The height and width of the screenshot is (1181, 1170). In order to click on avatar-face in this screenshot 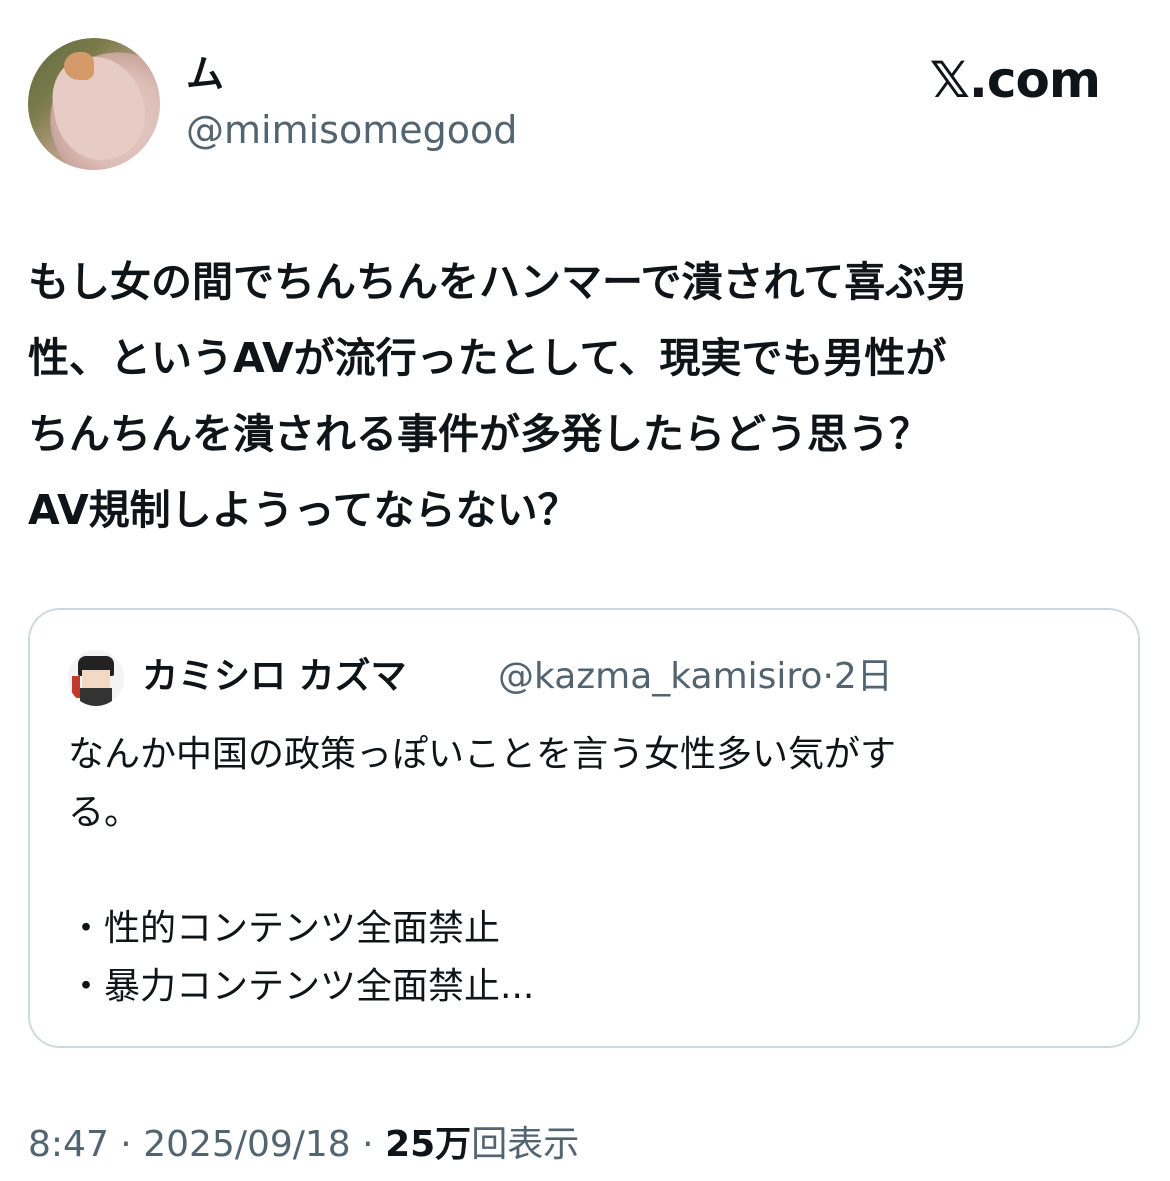, I will do `click(96, 679)`.